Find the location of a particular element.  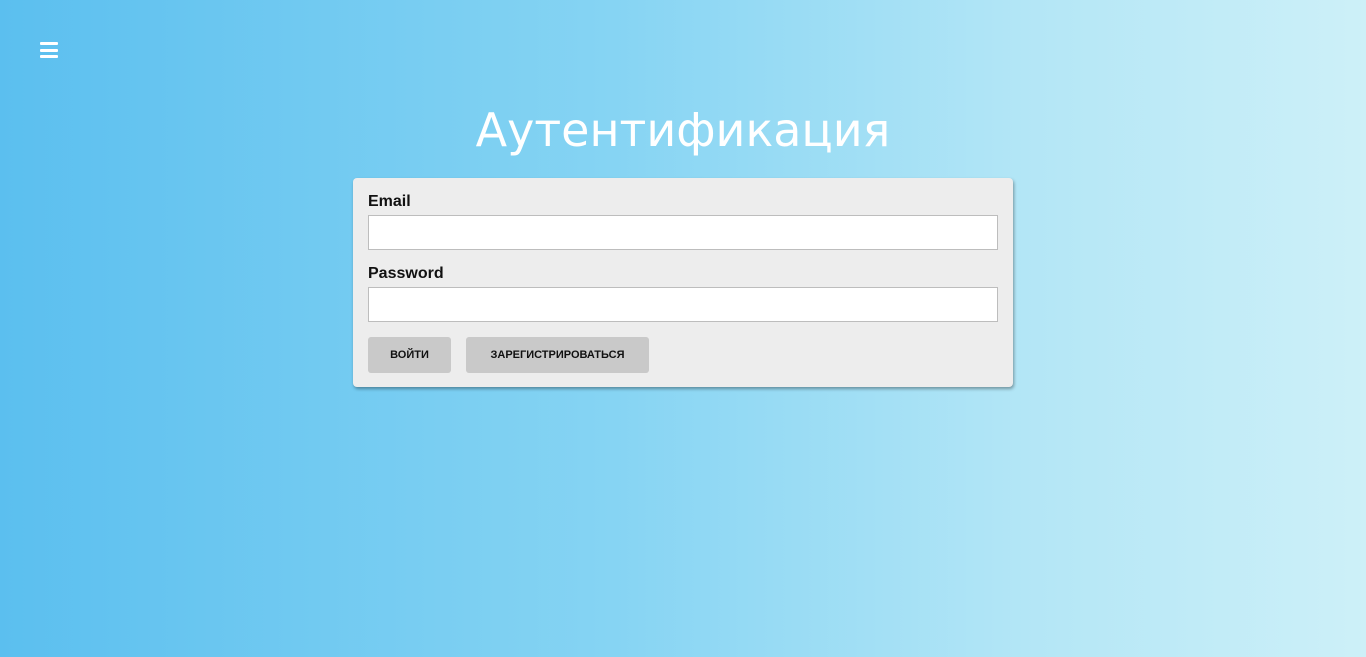

hamburger-menu-icon is located at coordinates (49, 50).